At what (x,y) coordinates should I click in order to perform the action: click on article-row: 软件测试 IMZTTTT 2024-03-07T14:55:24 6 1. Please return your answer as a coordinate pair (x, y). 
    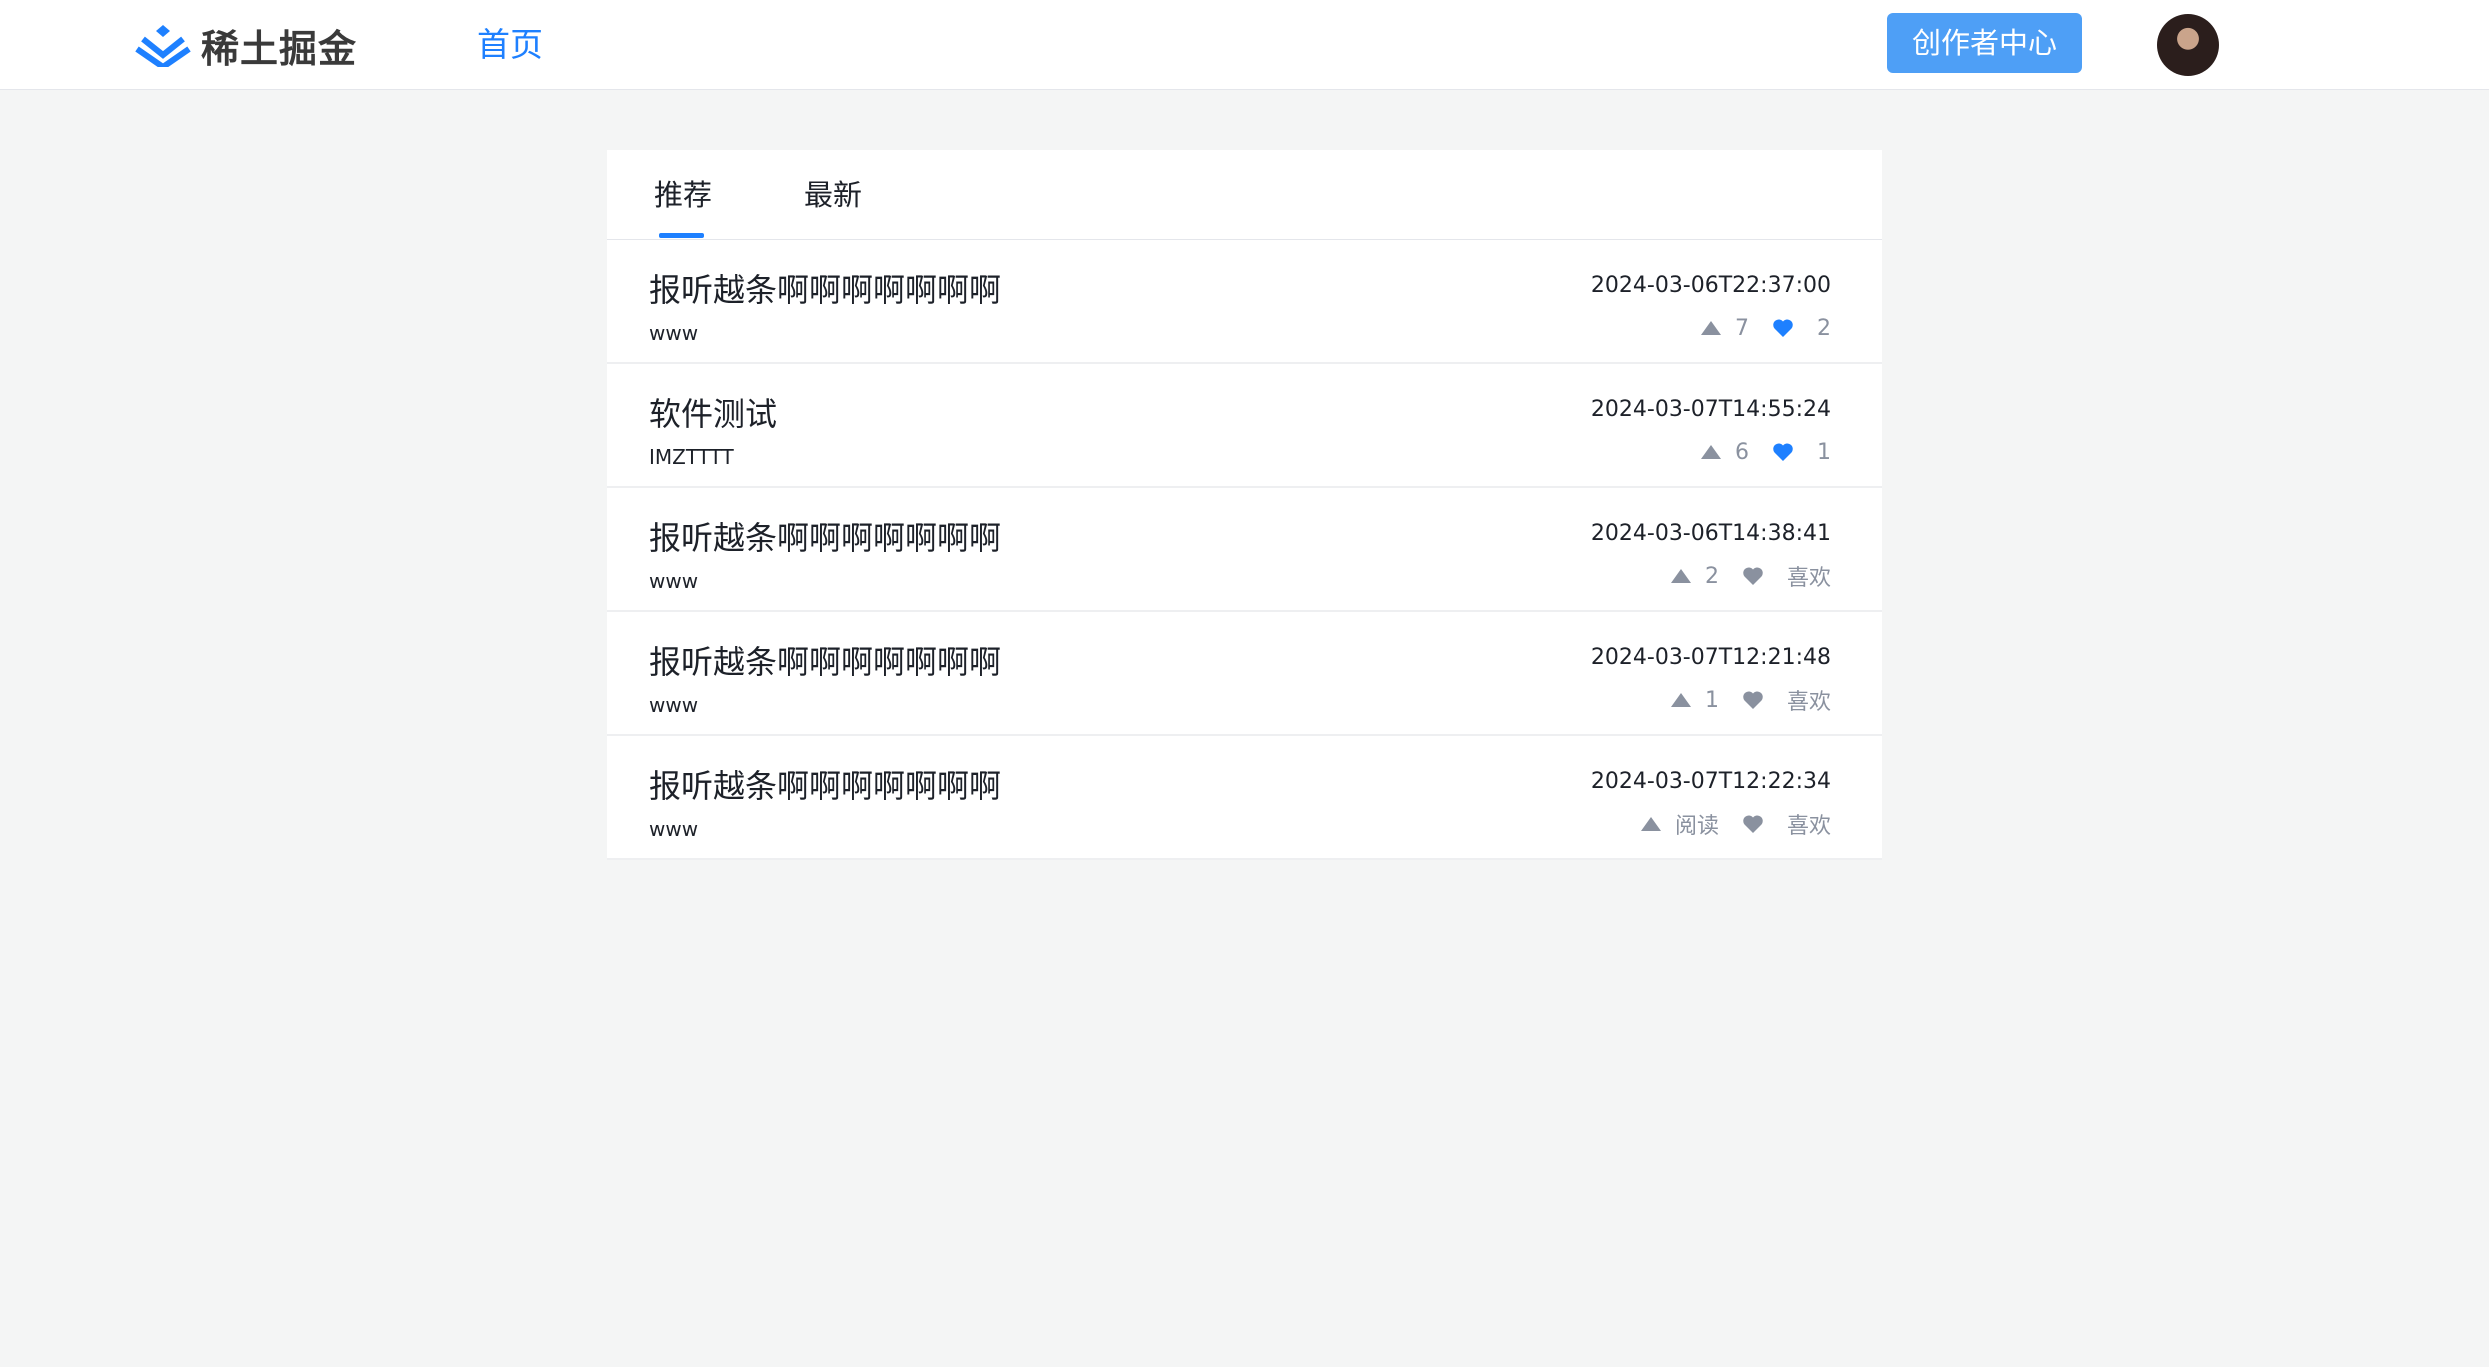
    Looking at the image, I should click on (1244, 426).